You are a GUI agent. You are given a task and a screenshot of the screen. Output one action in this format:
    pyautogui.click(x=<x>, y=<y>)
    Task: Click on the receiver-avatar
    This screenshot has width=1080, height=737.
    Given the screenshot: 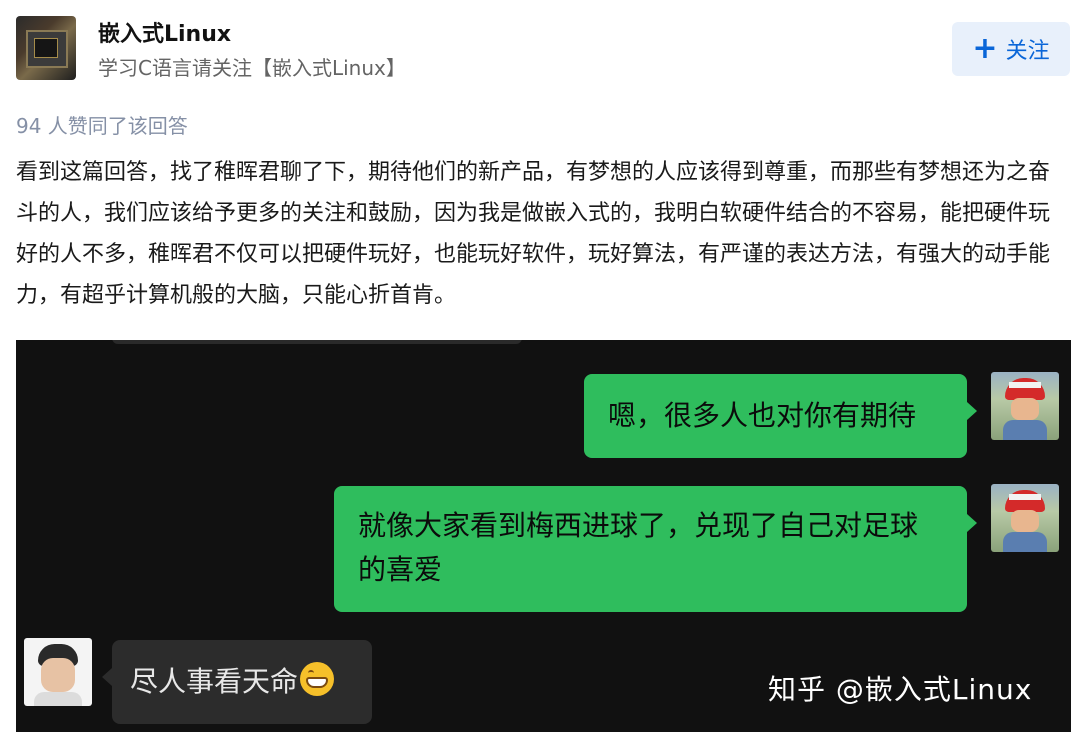 What is the action you would take?
    pyautogui.click(x=58, y=672)
    